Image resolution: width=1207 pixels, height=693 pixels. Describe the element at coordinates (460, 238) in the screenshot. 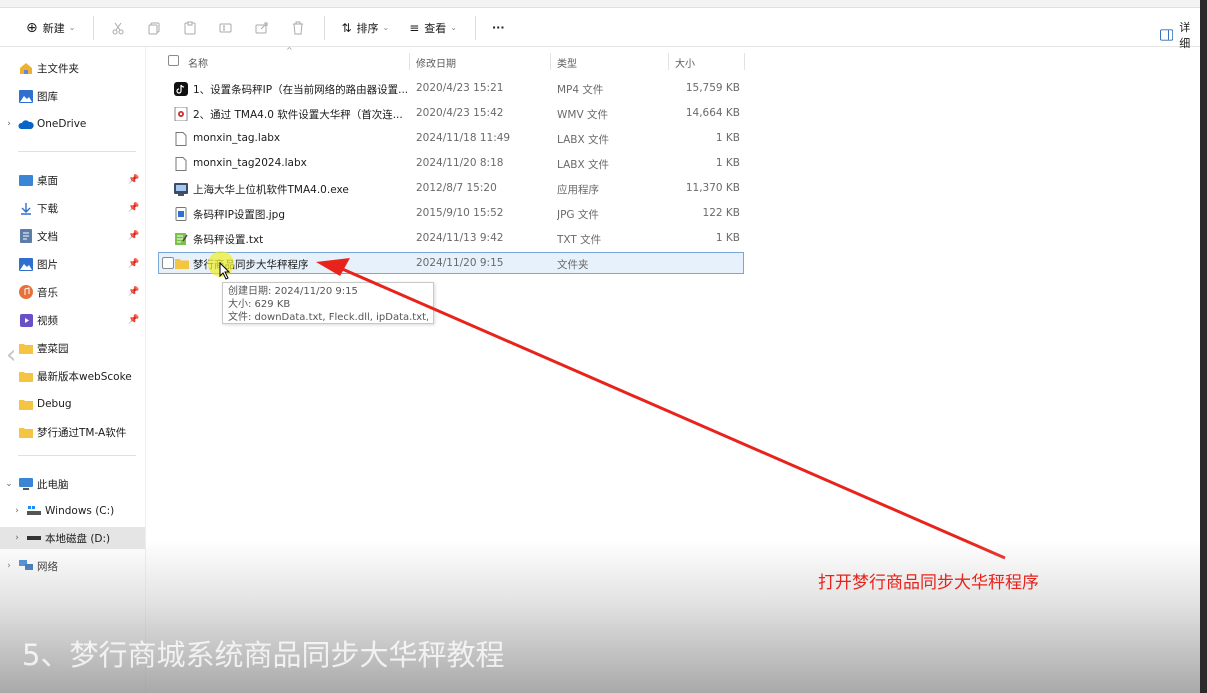

I see `file-date: 2024/11/13 9:42` at that location.